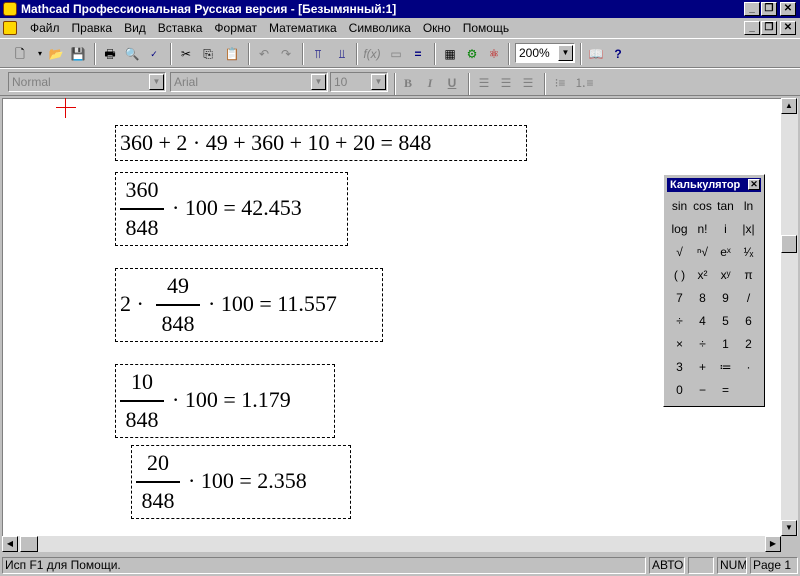 Image resolution: width=800 pixels, height=576 pixels. Describe the element at coordinates (452, 83) in the screenshot. I see `underline-button: U` at that location.